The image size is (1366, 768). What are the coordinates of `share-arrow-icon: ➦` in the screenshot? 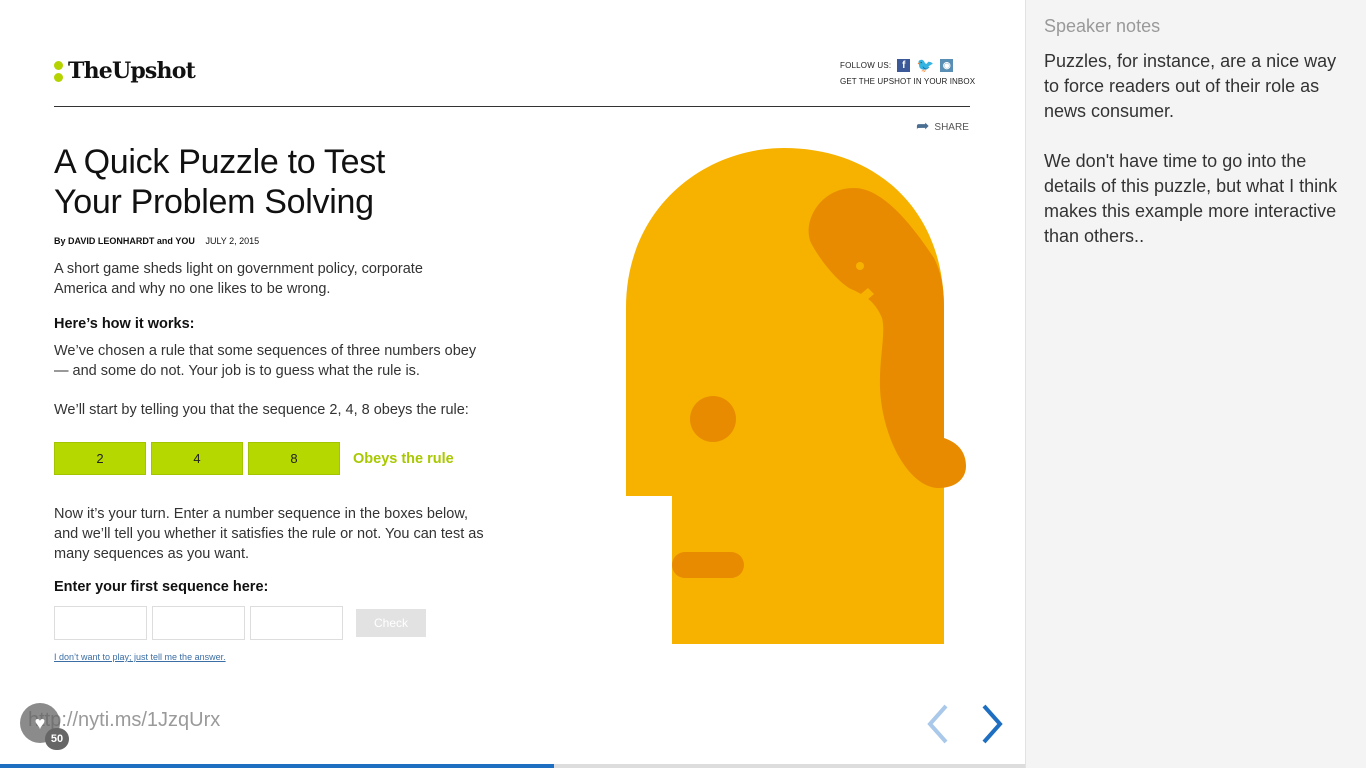 It's located at (923, 126).